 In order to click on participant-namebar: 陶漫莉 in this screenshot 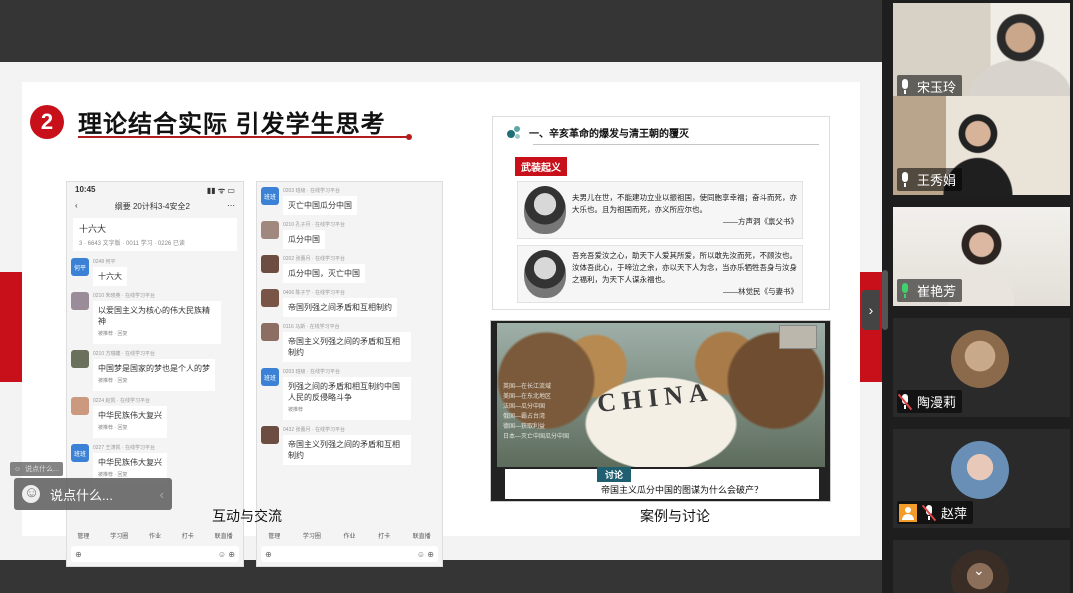, I will do `click(930, 401)`.